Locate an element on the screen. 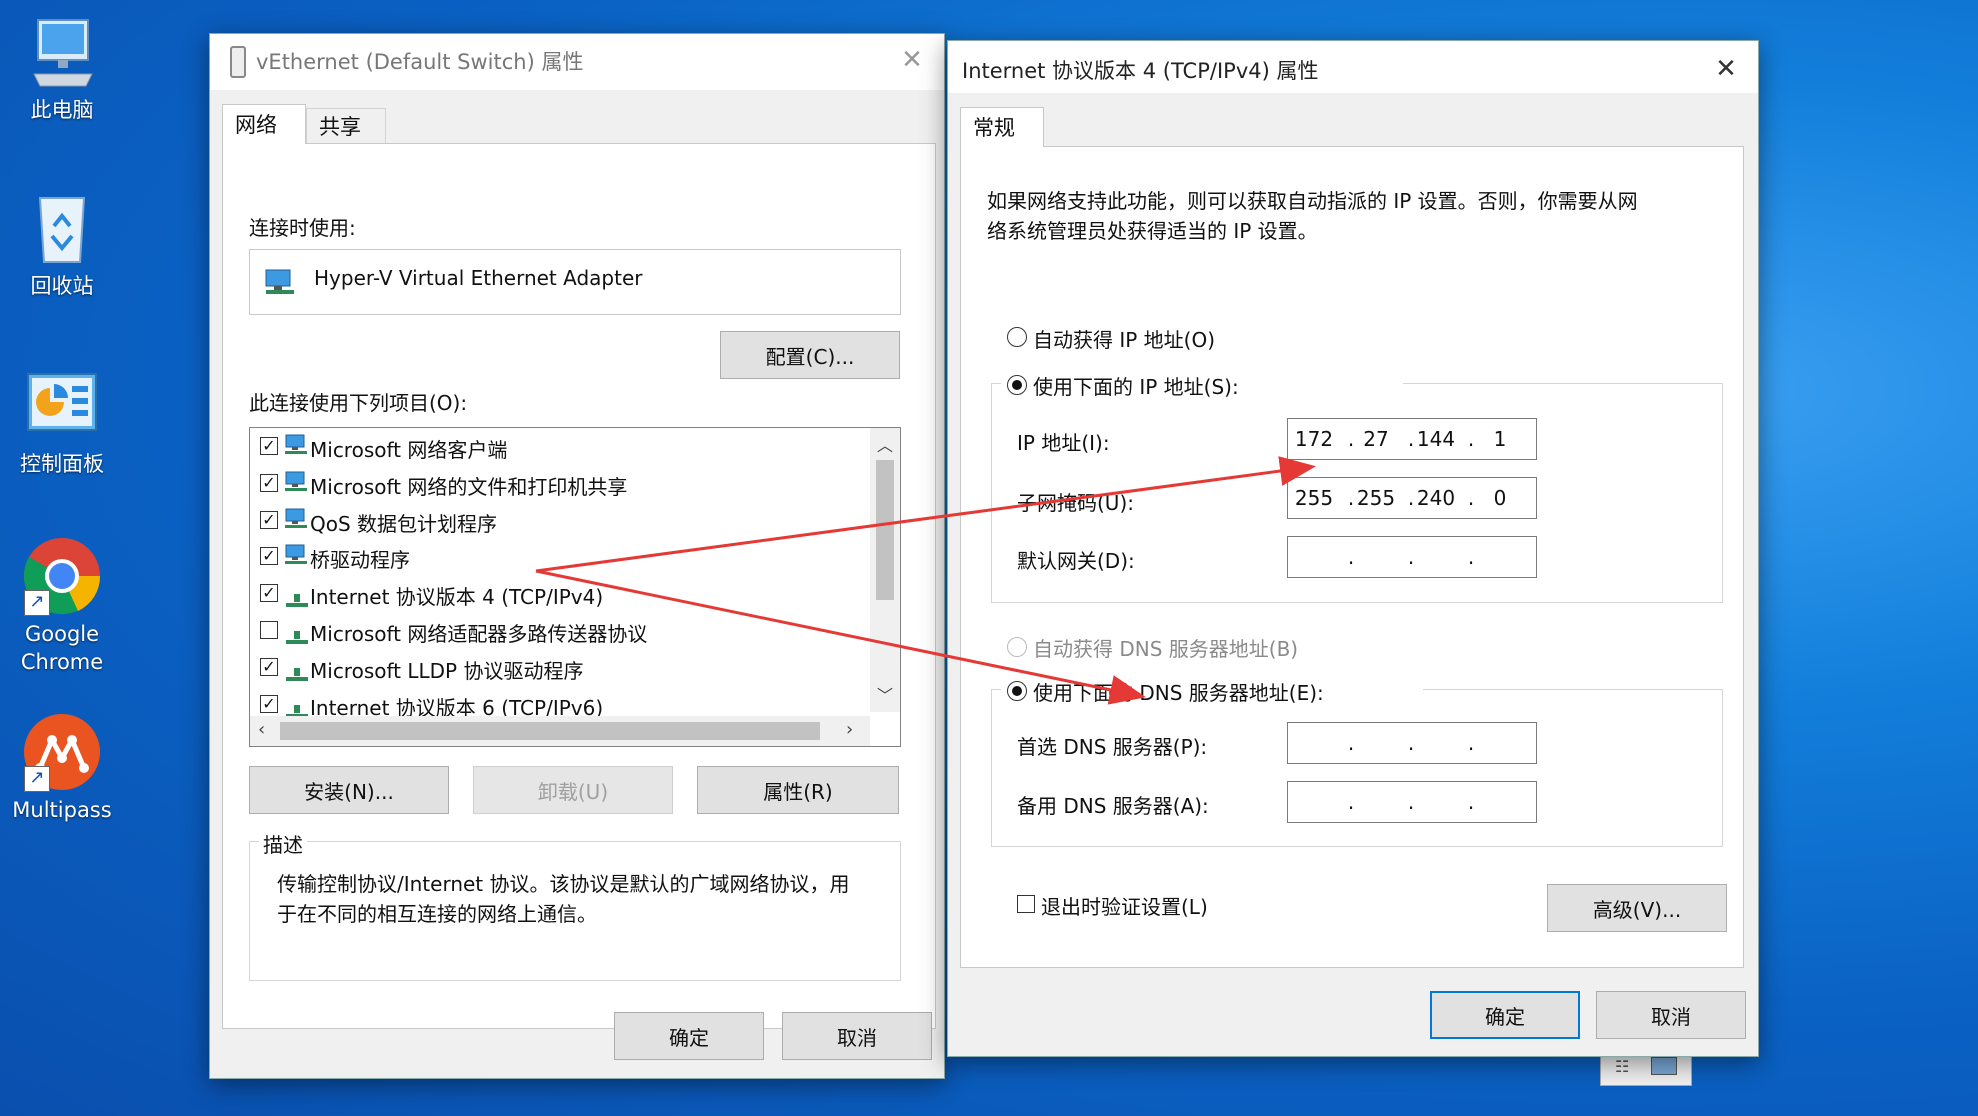 Image resolution: width=1978 pixels, height=1116 pixels. list-item: ✓ Internet 协议版本 4 (TCP/IPv4) is located at coordinates (560, 594).